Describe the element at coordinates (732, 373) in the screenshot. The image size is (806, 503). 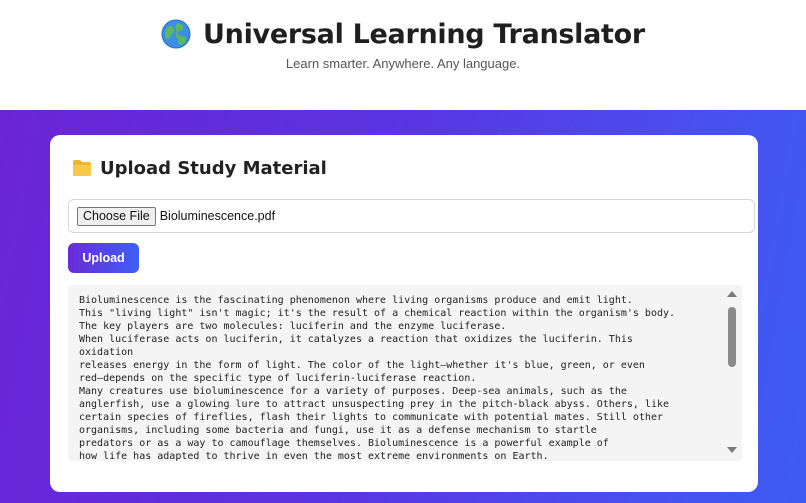
I see `text-scrollbar` at that location.